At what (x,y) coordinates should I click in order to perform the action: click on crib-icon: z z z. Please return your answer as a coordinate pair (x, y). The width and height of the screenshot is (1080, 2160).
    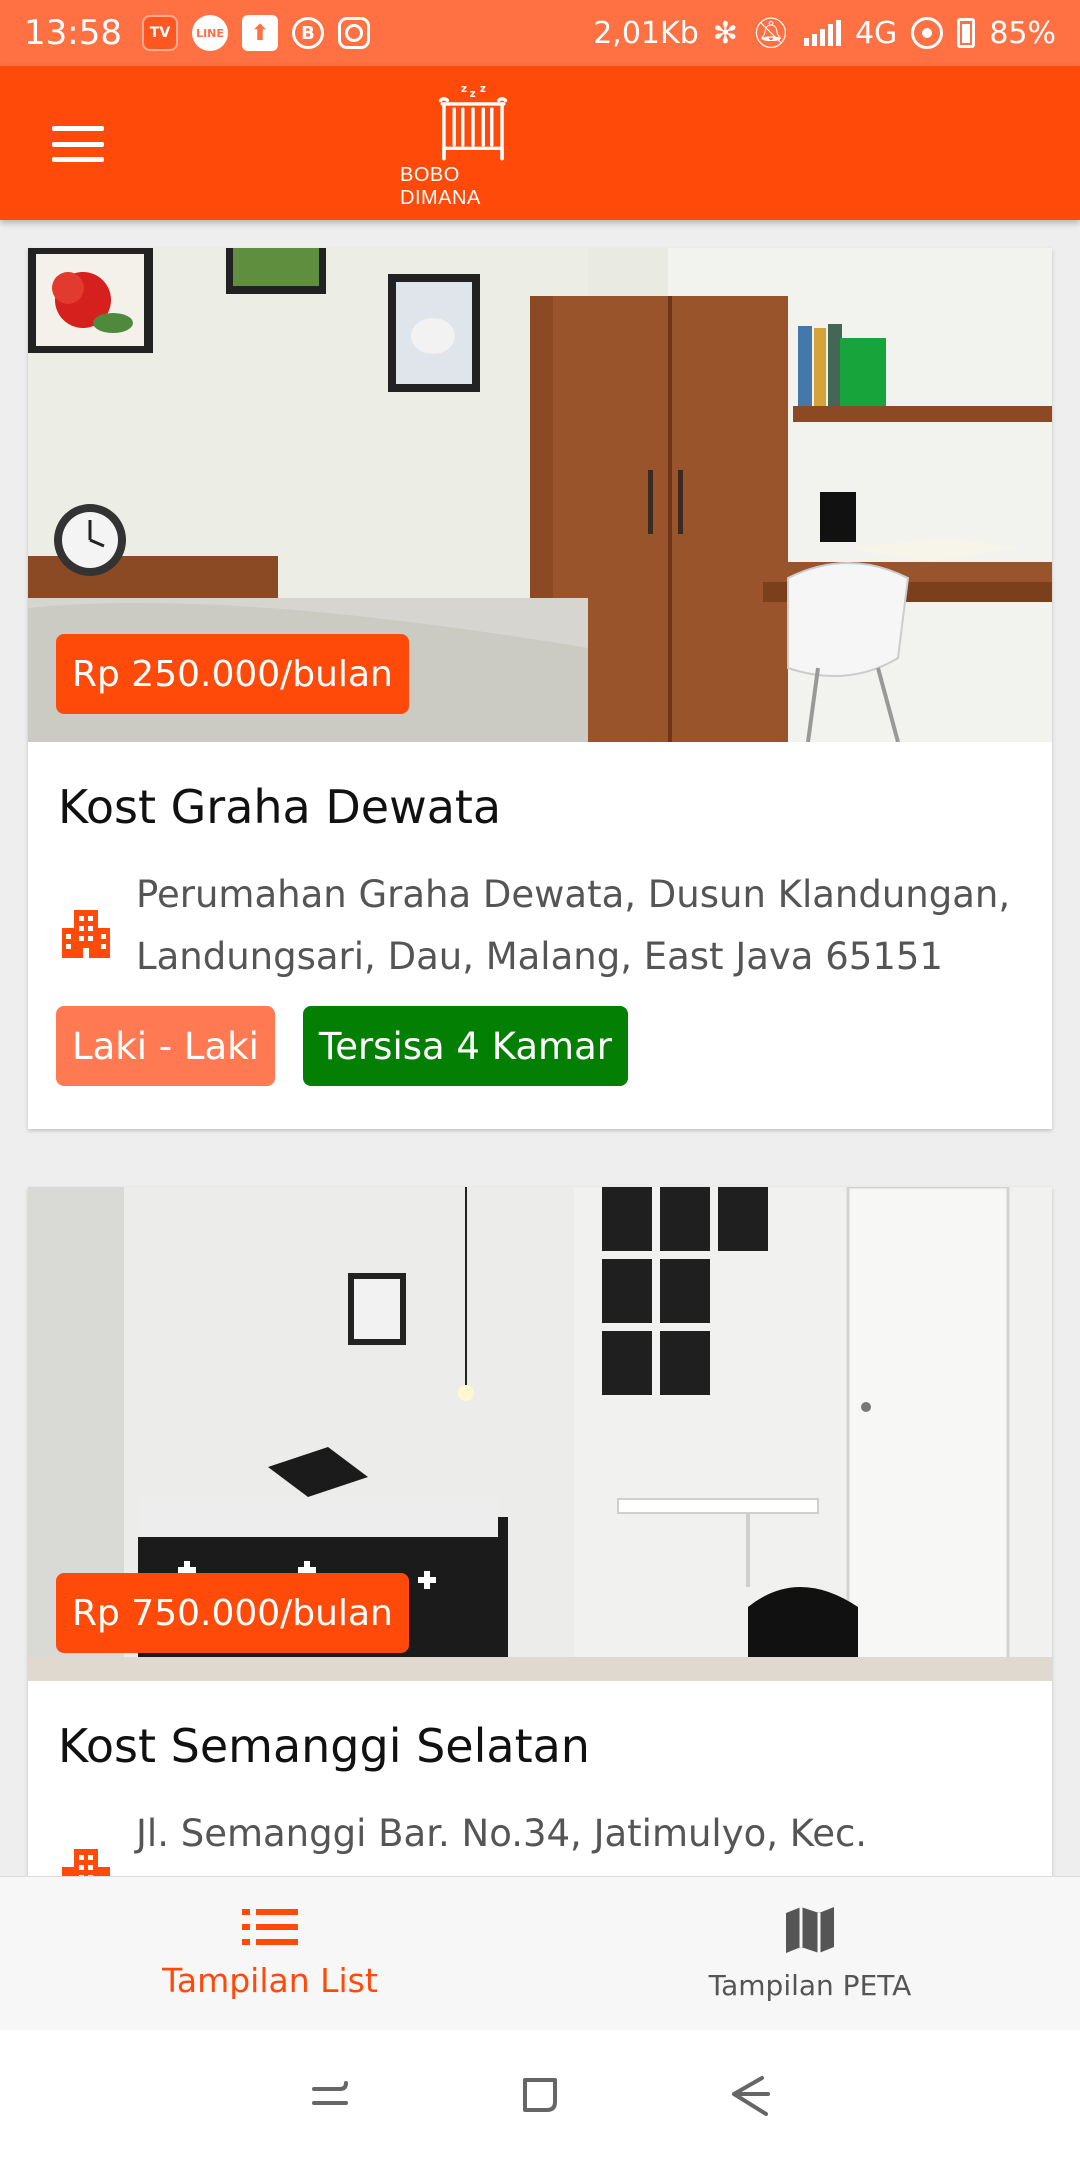
    Looking at the image, I should click on (473, 122).